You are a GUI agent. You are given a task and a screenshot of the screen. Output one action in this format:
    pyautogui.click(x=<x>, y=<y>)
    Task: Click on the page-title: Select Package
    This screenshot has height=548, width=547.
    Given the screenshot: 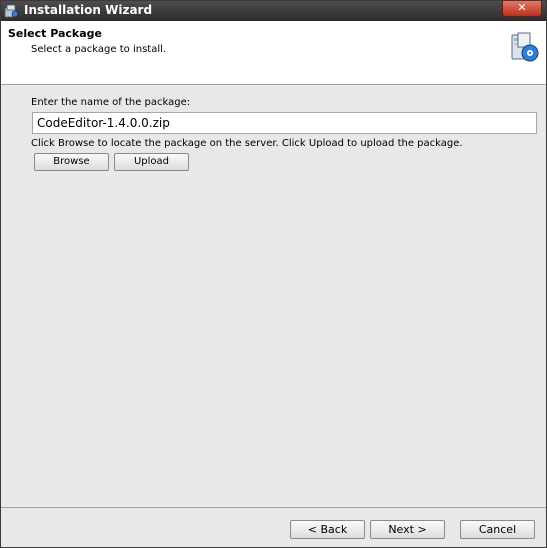 What is the action you would take?
    pyautogui.click(x=55, y=33)
    